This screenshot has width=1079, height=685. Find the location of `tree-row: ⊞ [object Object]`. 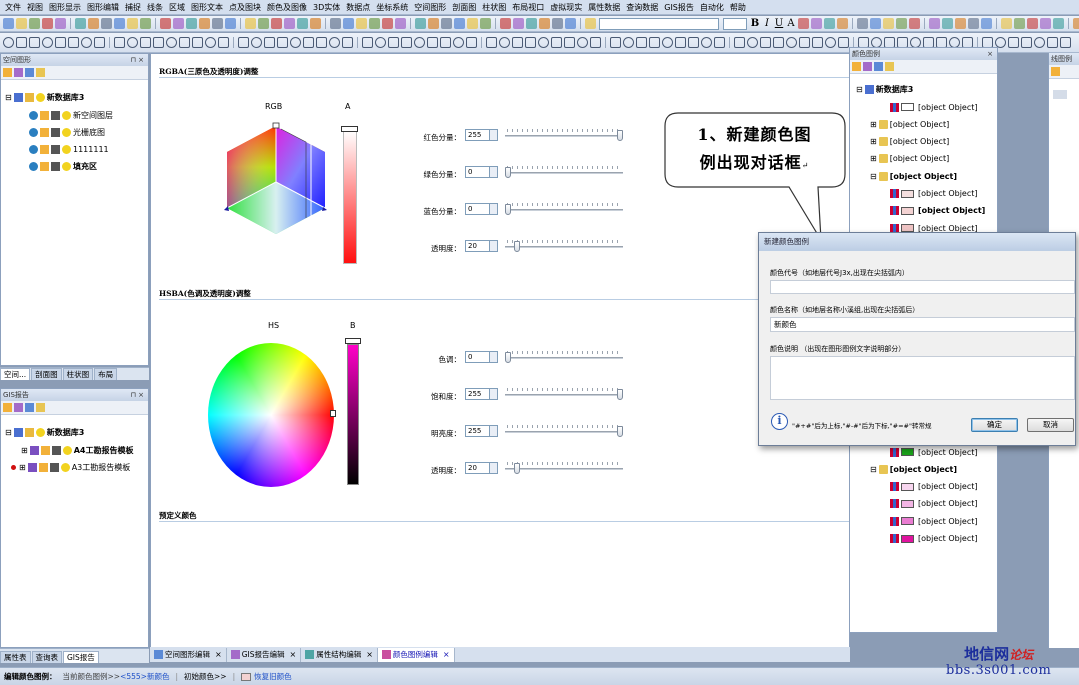

tree-row: ⊞ [object Object] is located at coordinates (909, 159).